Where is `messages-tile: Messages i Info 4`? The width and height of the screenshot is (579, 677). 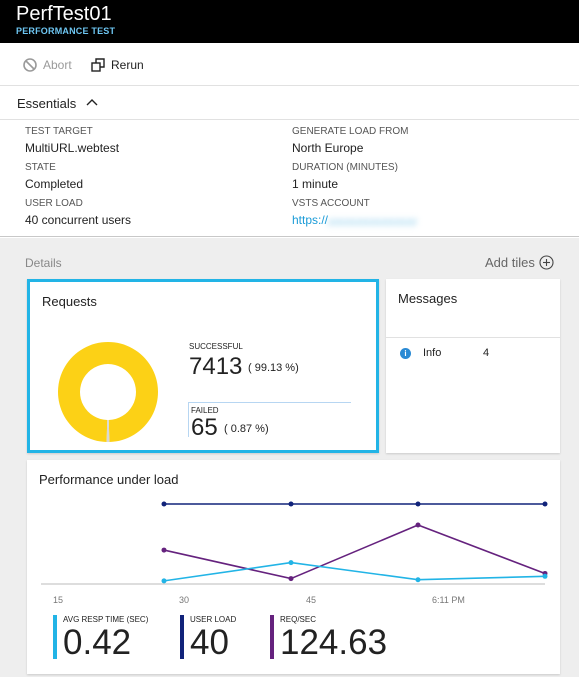
messages-tile: Messages i Info 4 is located at coordinates (473, 366).